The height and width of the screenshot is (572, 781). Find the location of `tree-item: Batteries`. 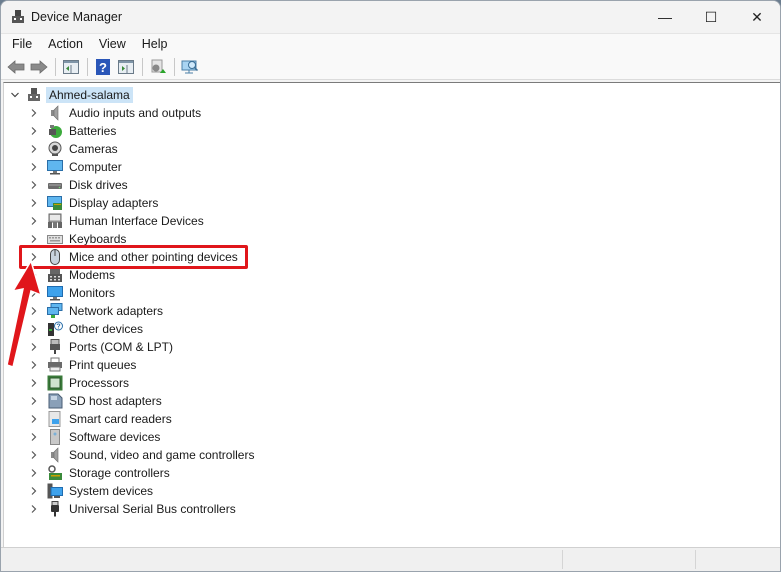

tree-item: Batteries is located at coordinates (61, 131).